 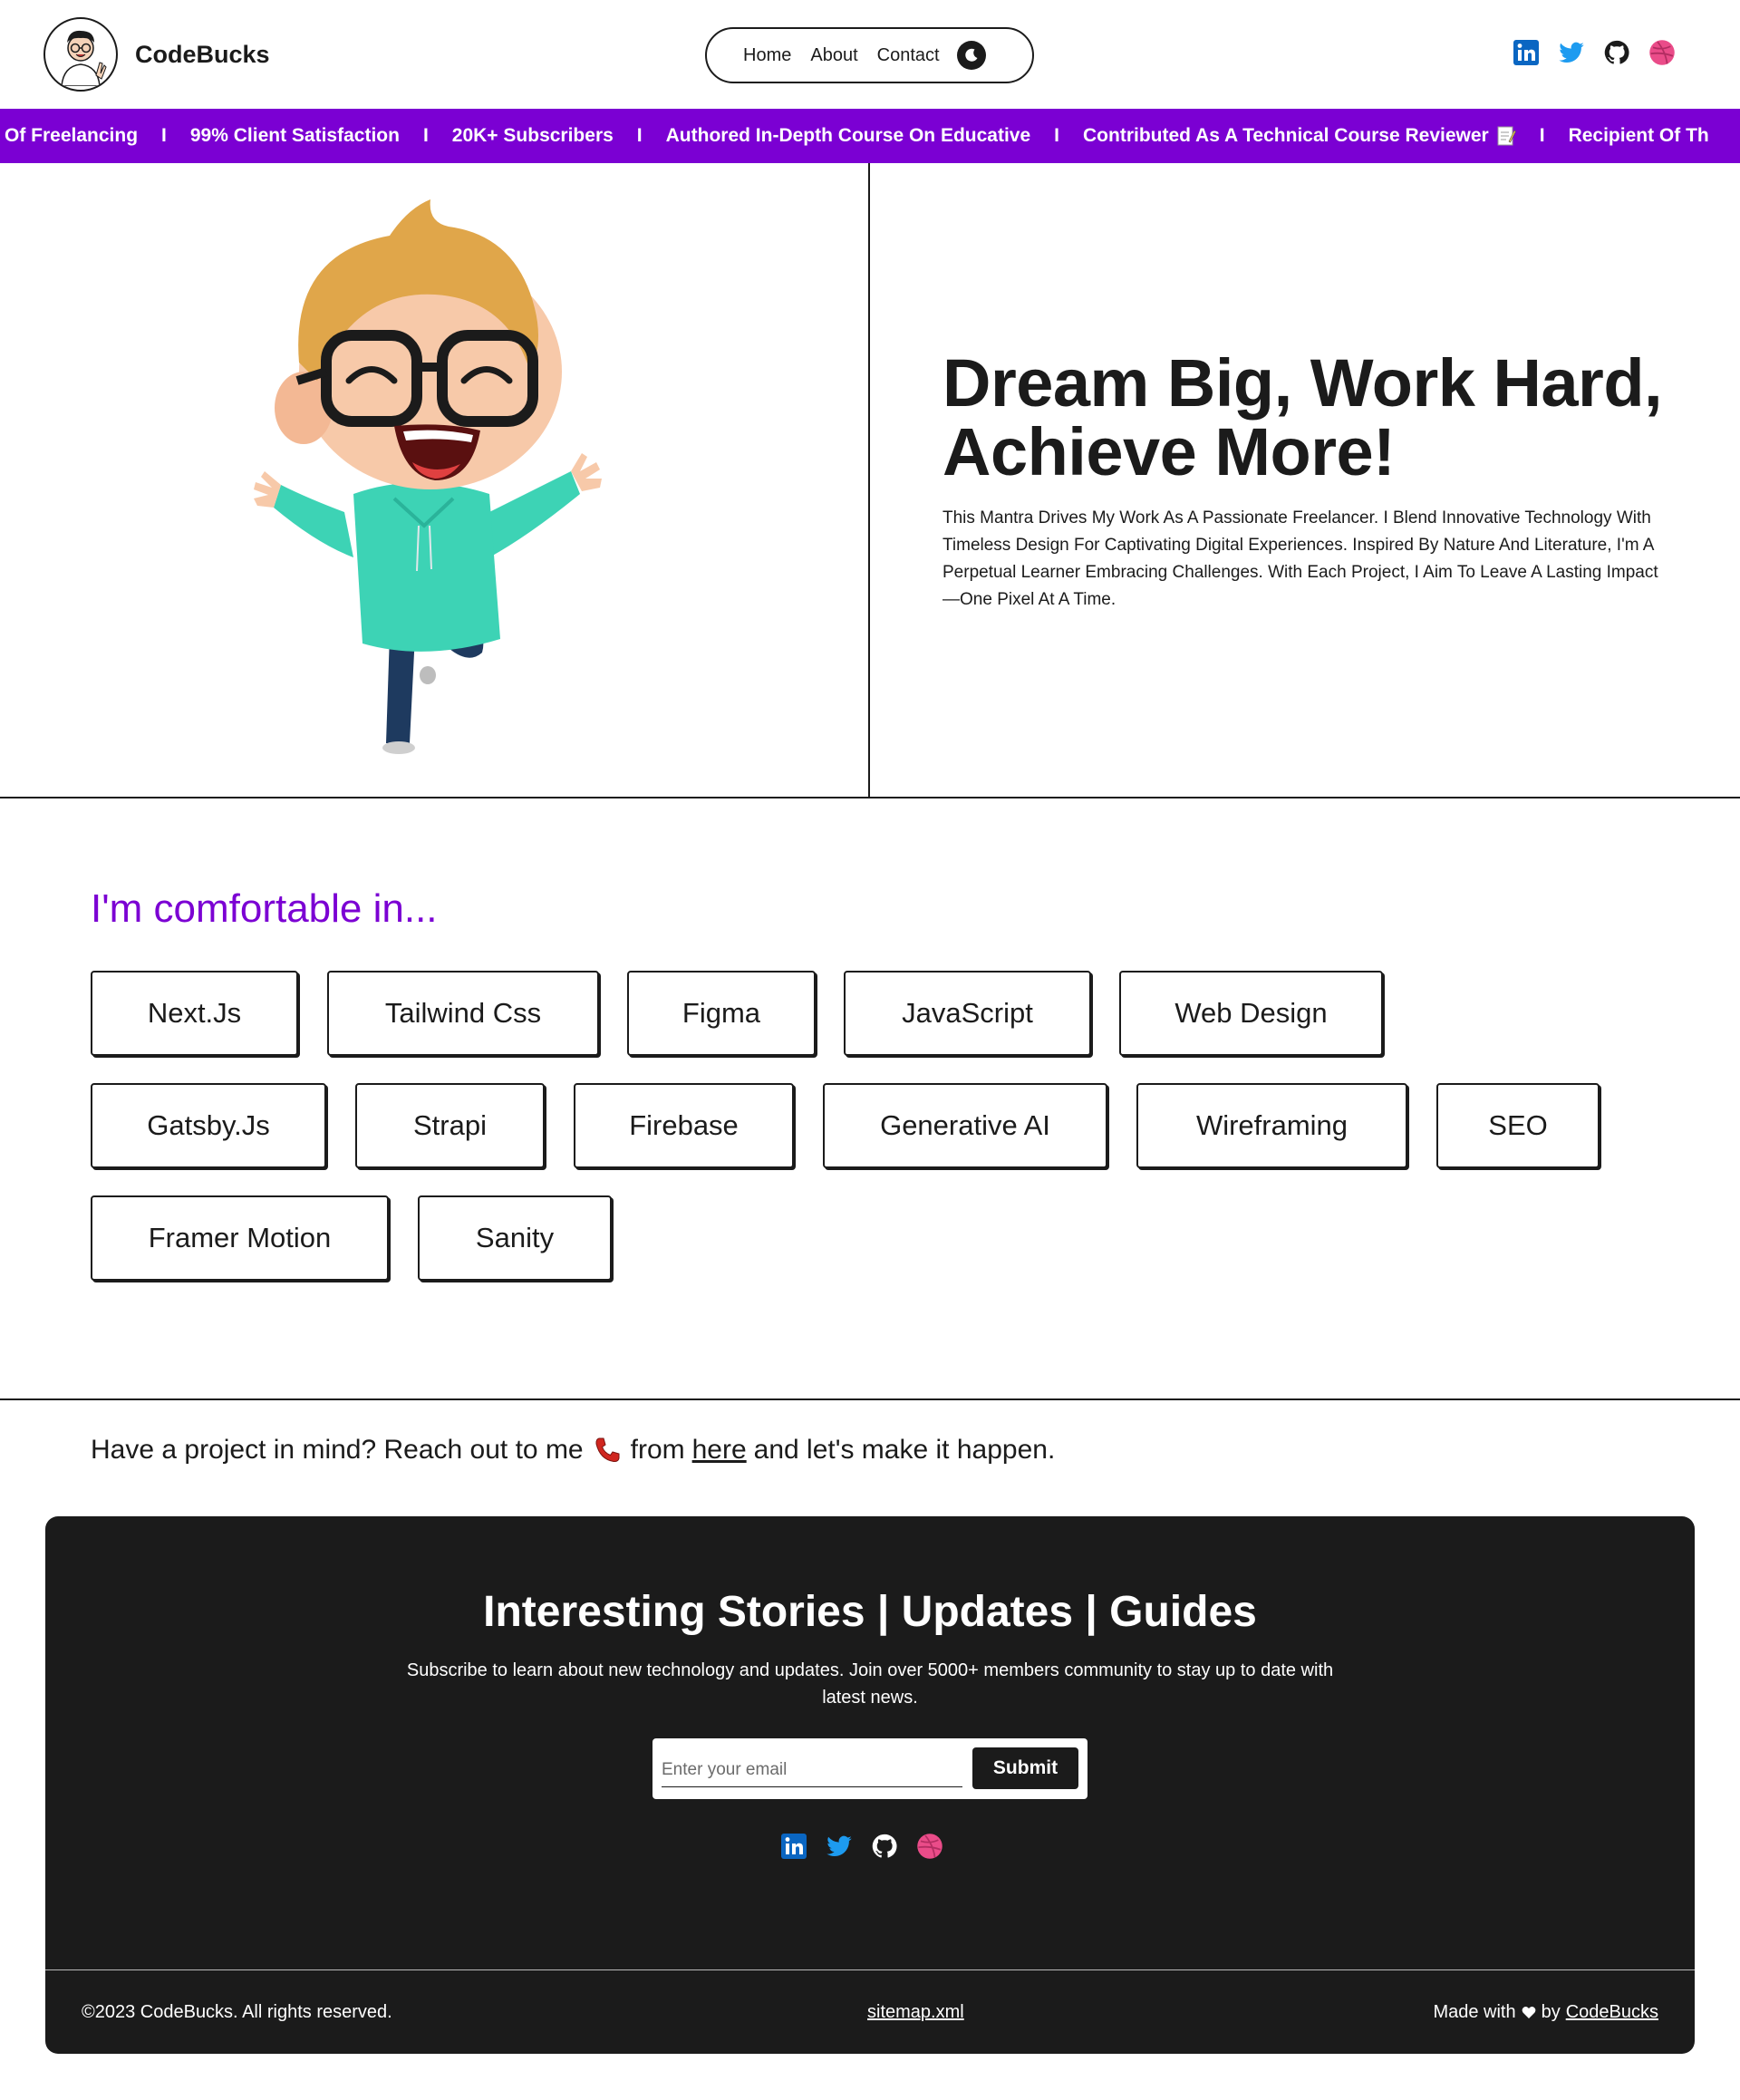 I want to click on heart-icon, so click(x=1528, y=2012).